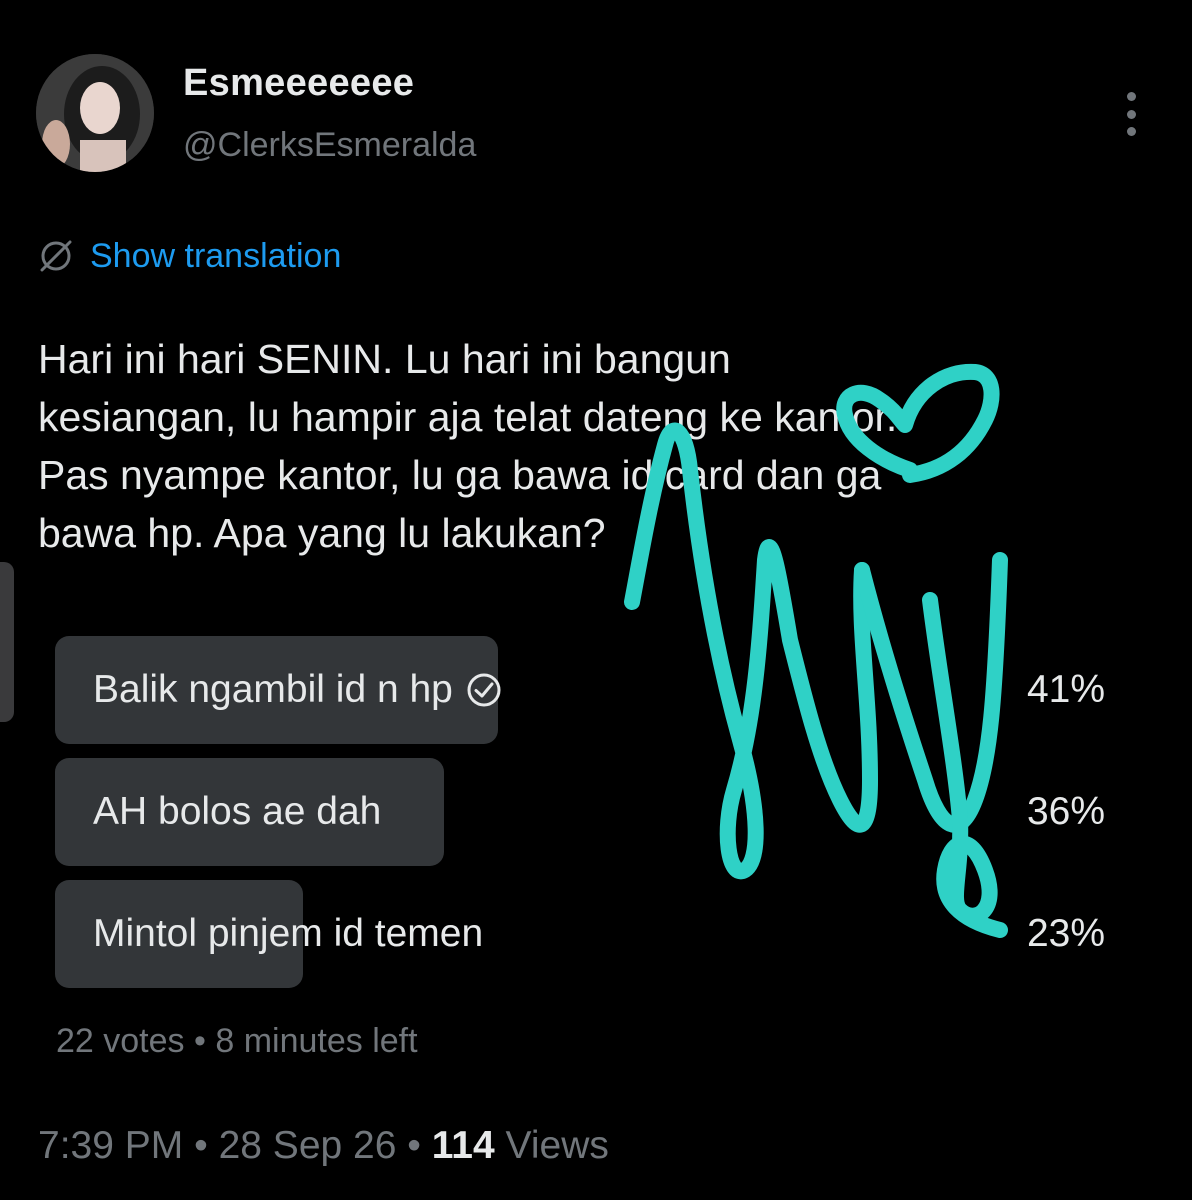 The height and width of the screenshot is (1200, 1192). I want to click on tweet-date: 28 Sep 26, so click(308, 1145).